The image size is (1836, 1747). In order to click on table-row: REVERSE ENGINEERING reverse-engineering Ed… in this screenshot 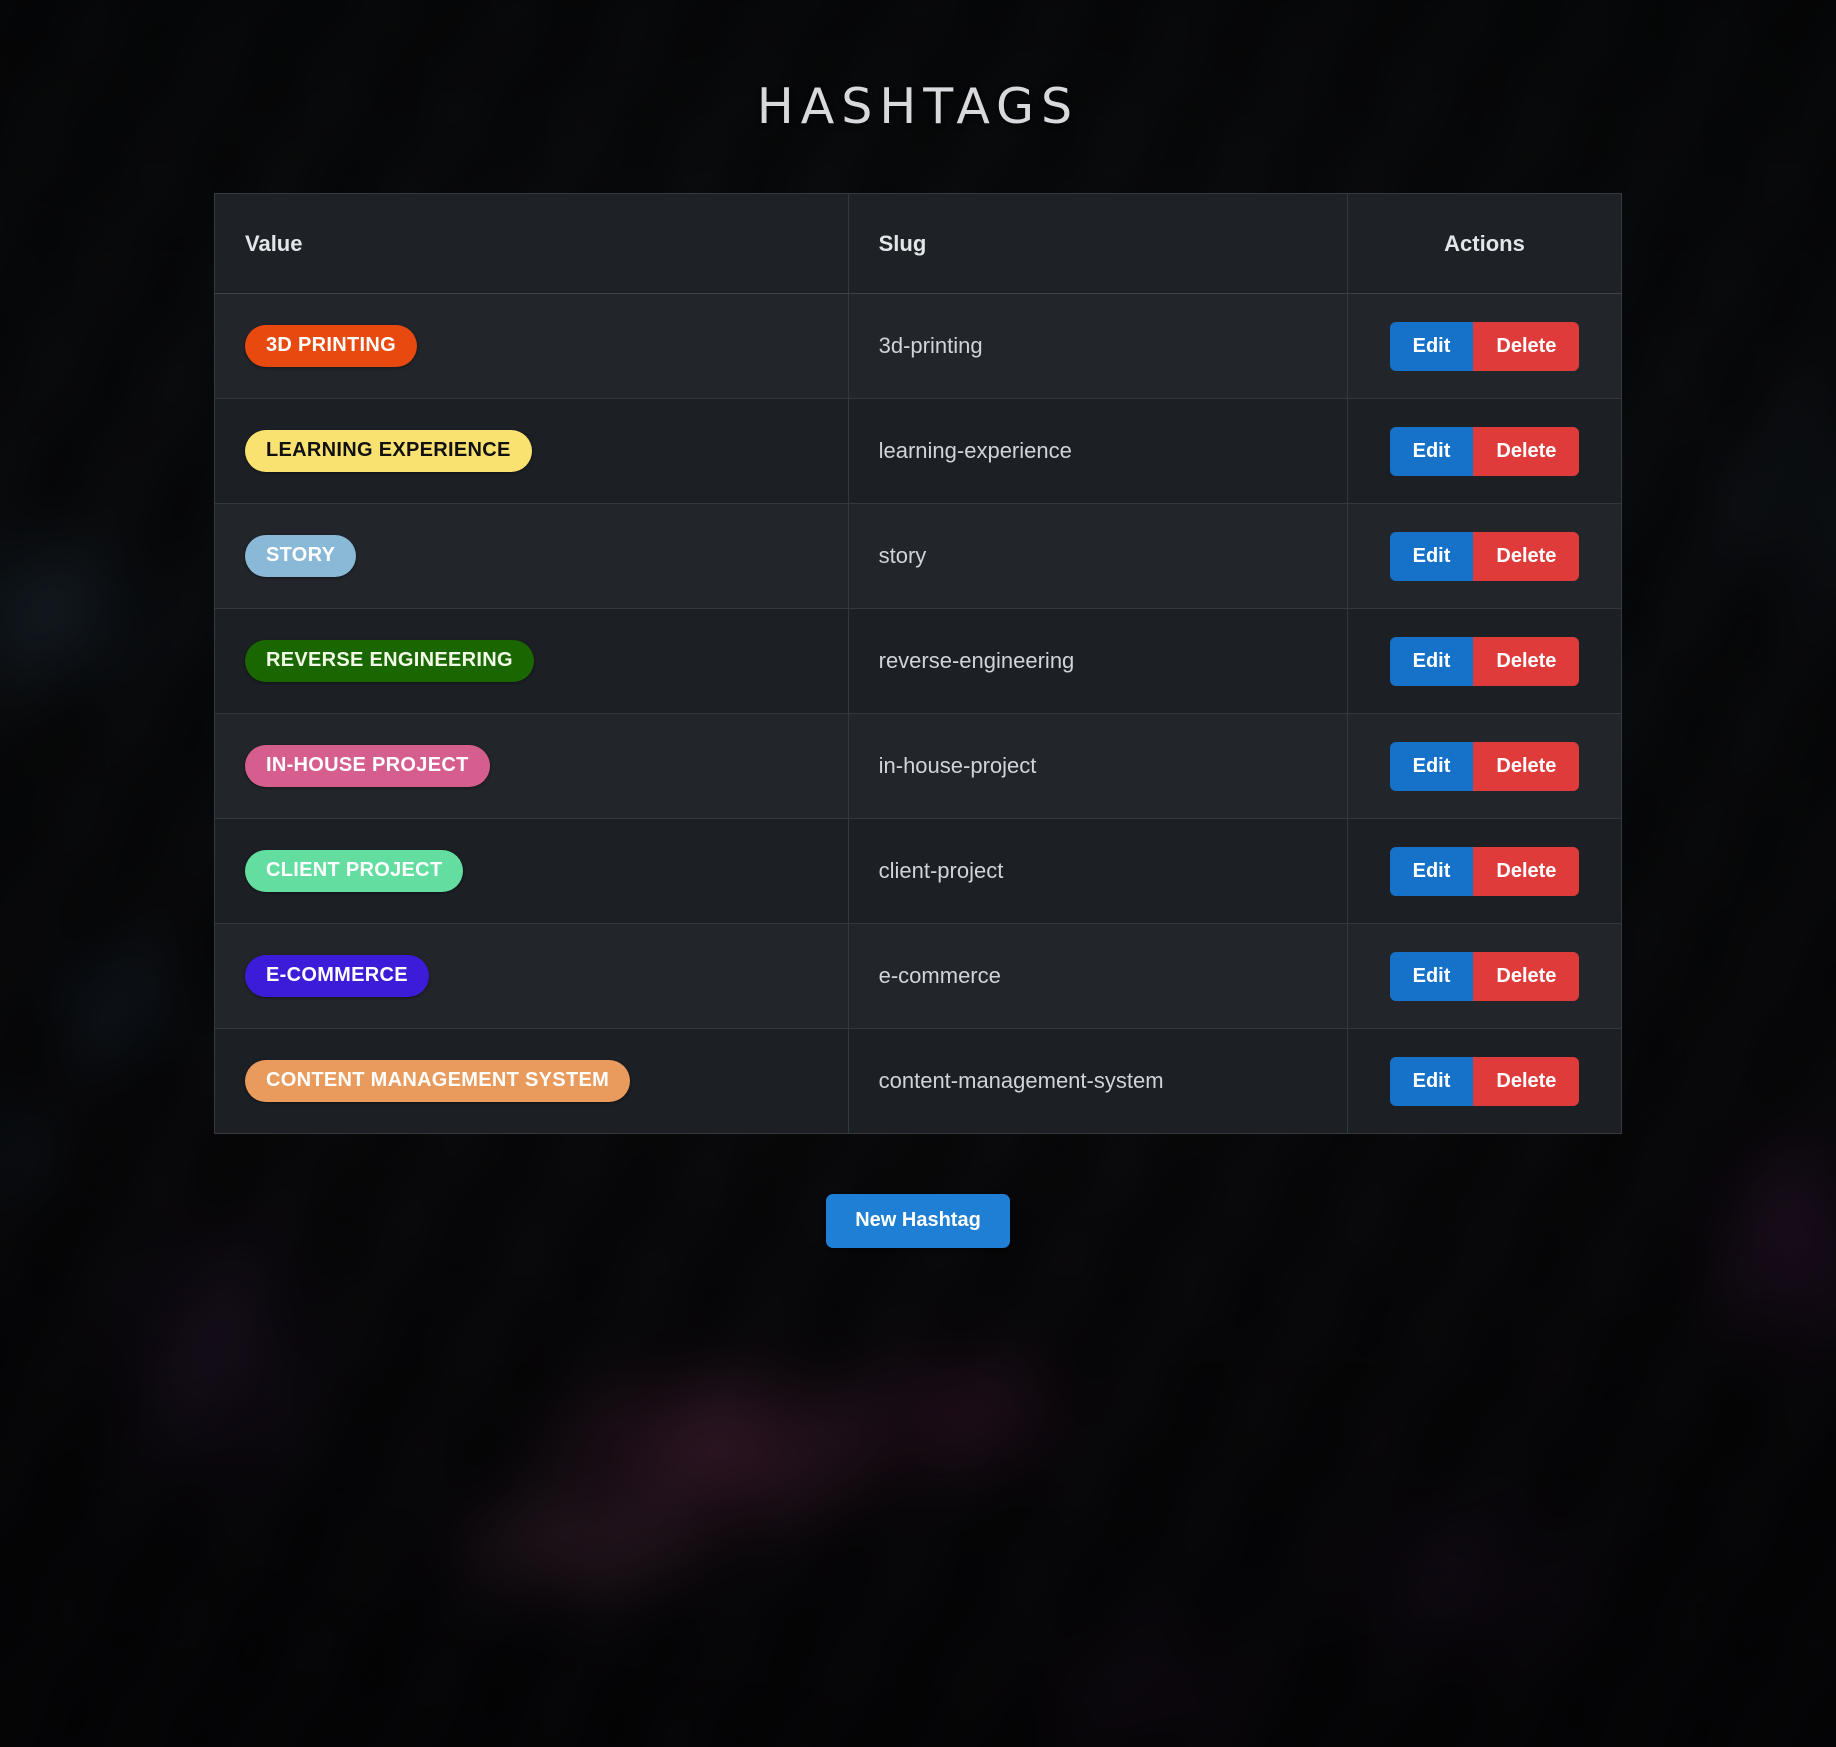, I will do `click(918, 661)`.